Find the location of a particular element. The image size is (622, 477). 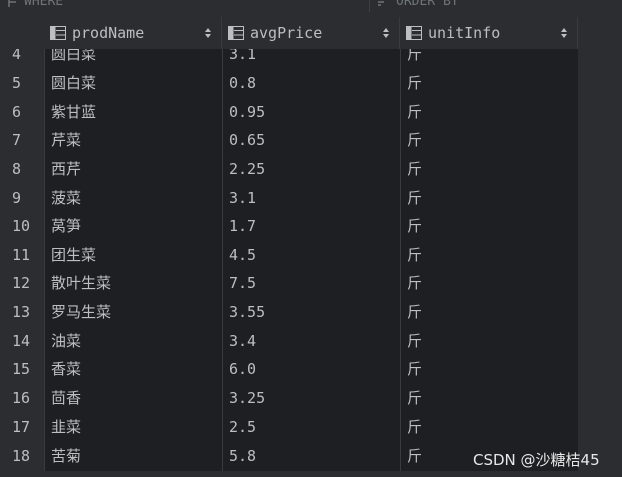

table-row: 7 芹菜 0.65 斤 is located at coordinates (289, 140).